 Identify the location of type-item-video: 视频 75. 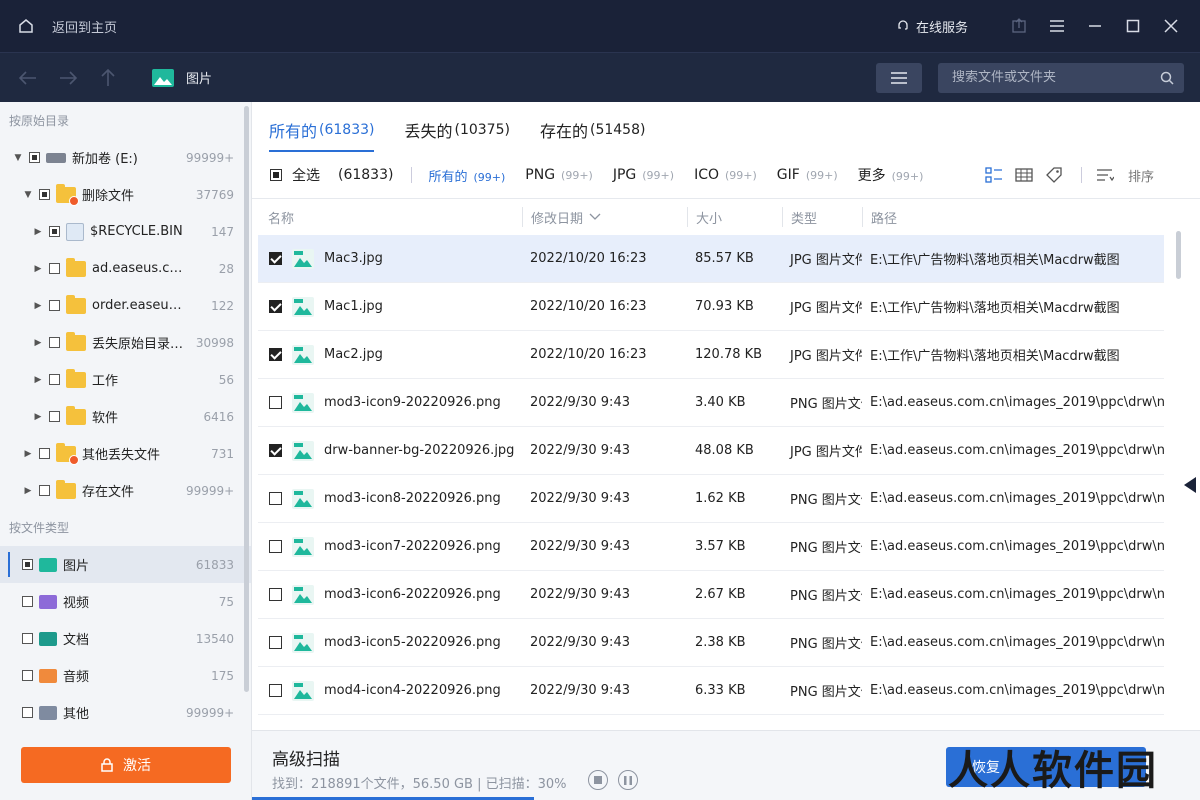
(125, 601).